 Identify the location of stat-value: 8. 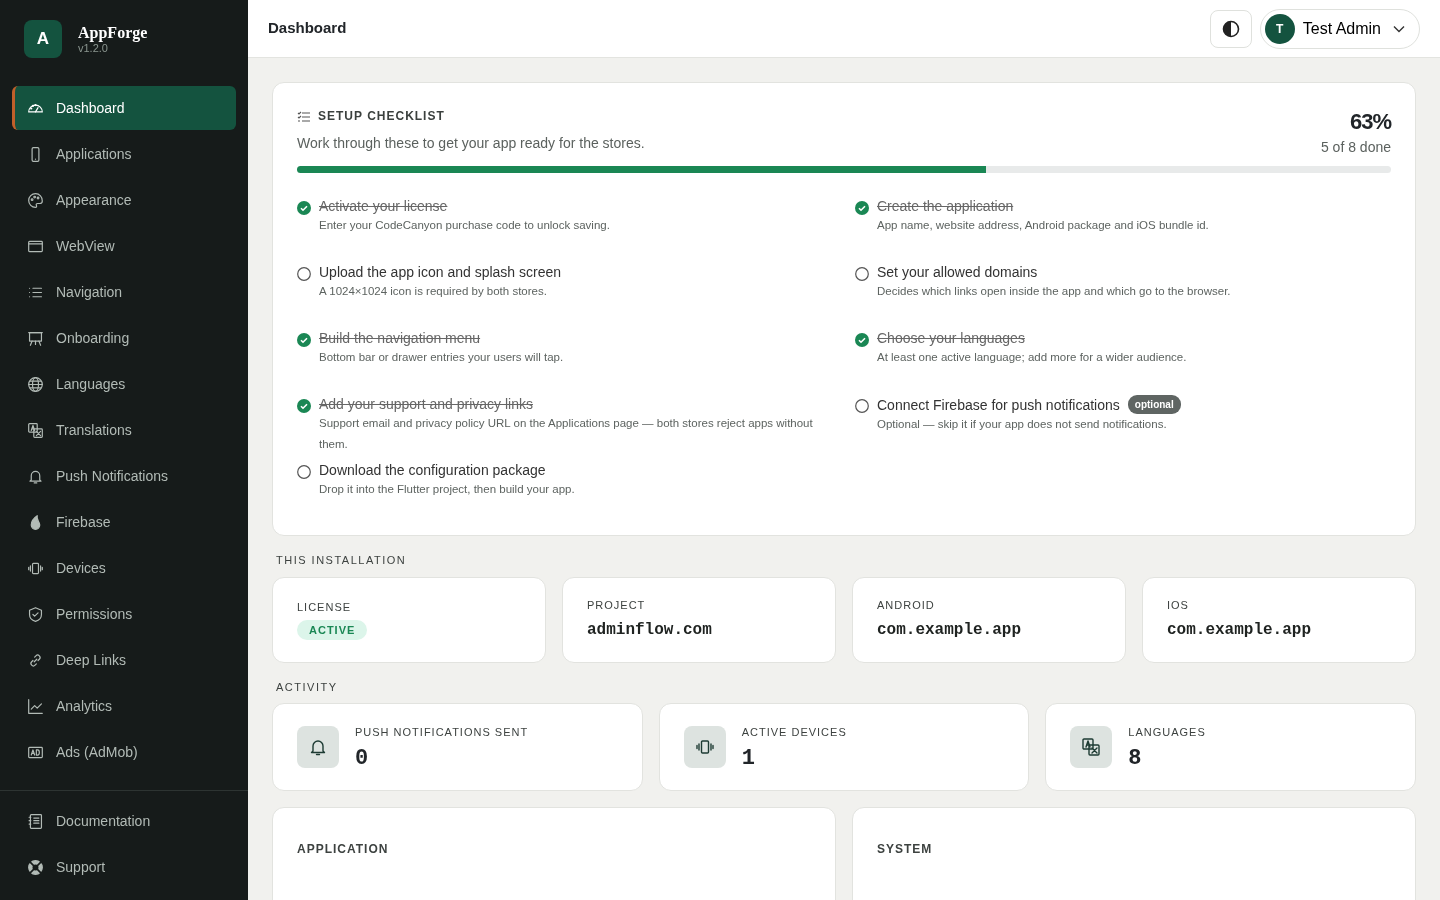
(1135, 759).